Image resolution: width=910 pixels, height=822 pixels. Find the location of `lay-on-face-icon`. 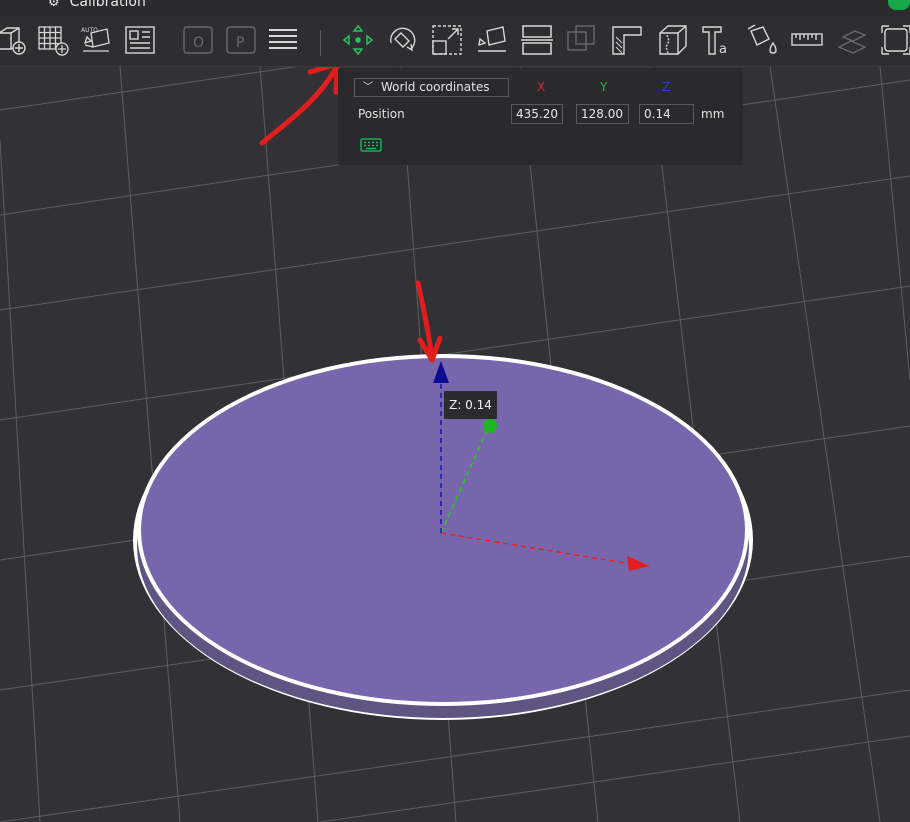

lay-on-face-icon is located at coordinates (492, 39).